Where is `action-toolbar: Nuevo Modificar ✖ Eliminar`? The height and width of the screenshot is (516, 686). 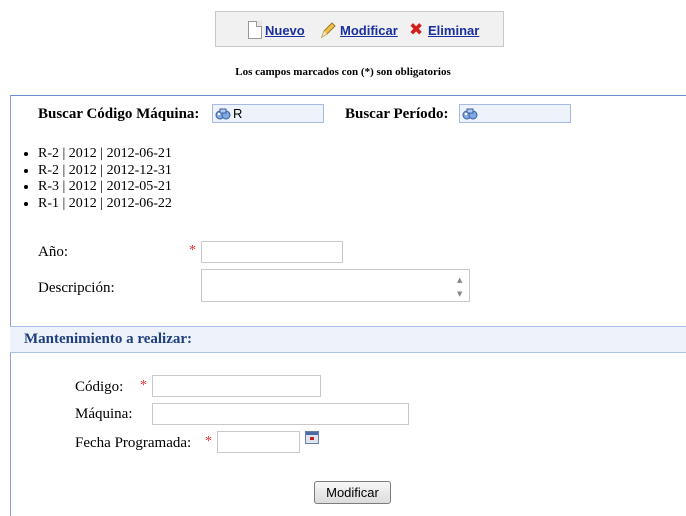
action-toolbar: Nuevo Modificar ✖ Eliminar is located at coordinates (359, 29).